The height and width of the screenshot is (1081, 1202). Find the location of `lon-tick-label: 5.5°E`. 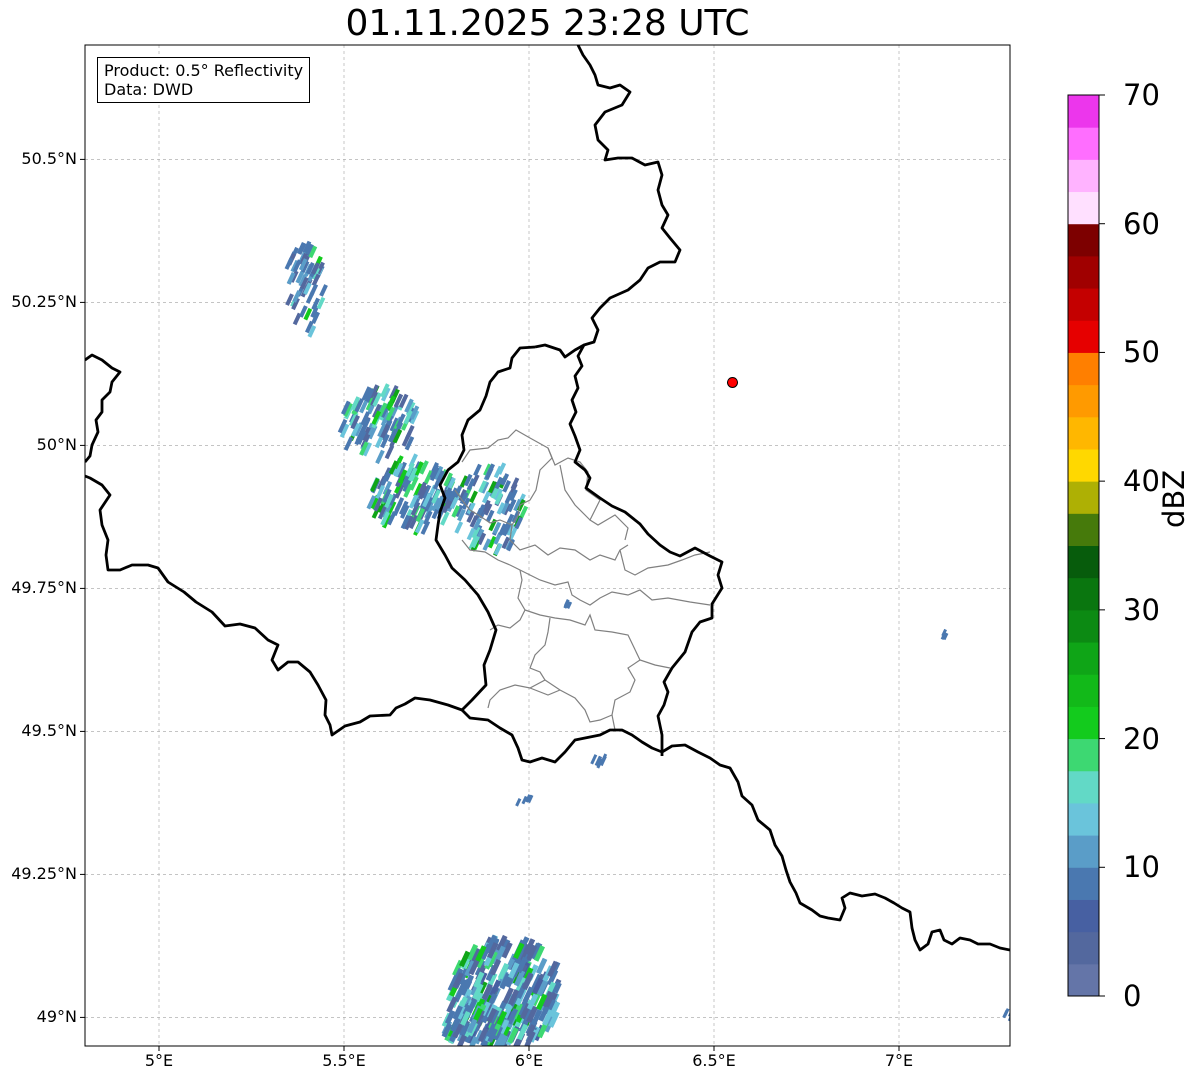

lon-tick-label: 5.5°E is located at coordinates (344, 1060).